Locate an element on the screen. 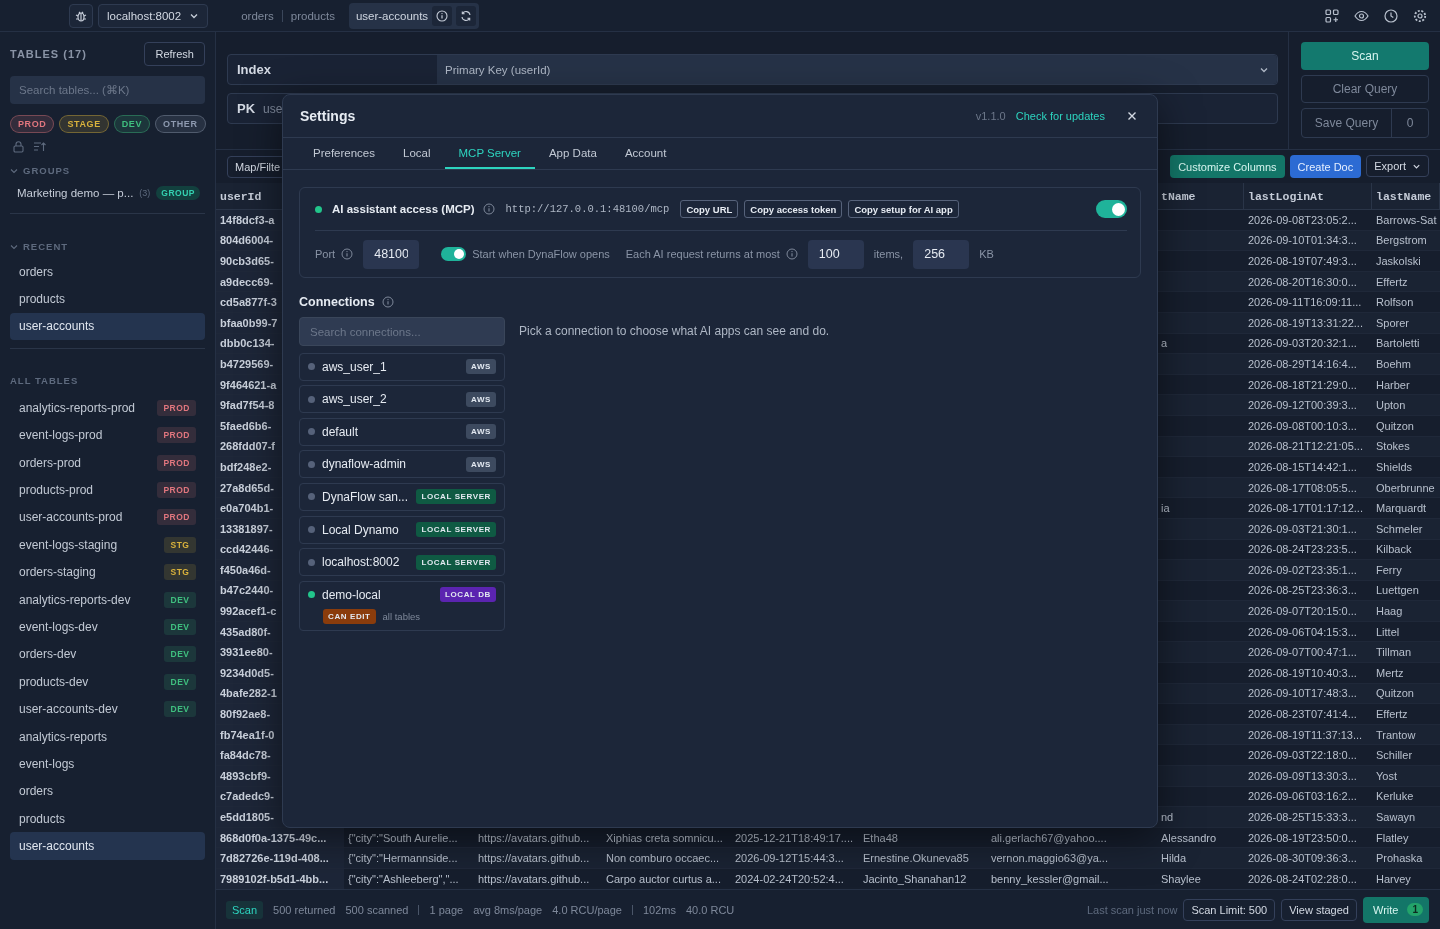  table-list-item: products-prod PROD is located at coordinates (107, 490).